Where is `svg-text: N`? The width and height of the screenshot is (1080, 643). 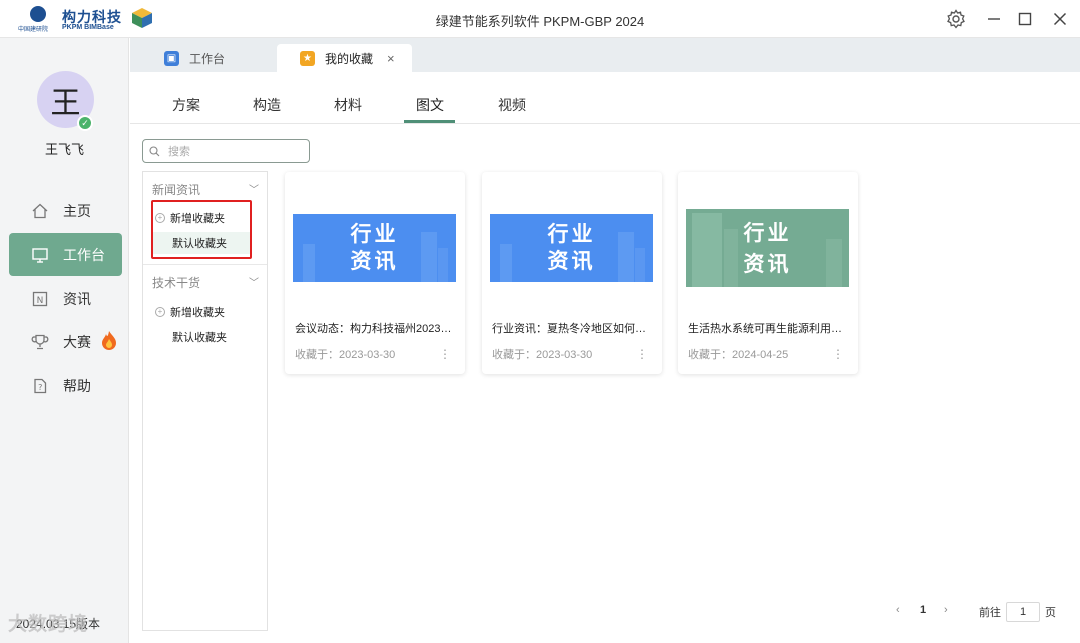
svg-text: N is located at coordinates (40, 301).